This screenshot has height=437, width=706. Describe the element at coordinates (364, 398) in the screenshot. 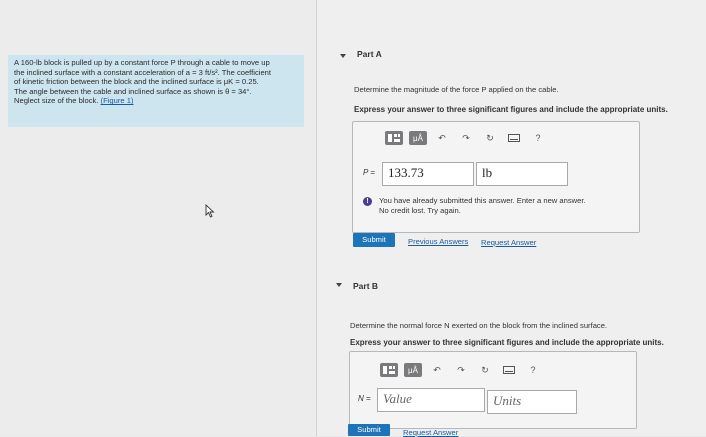

I see `part-b-var-label: N =` at that location.